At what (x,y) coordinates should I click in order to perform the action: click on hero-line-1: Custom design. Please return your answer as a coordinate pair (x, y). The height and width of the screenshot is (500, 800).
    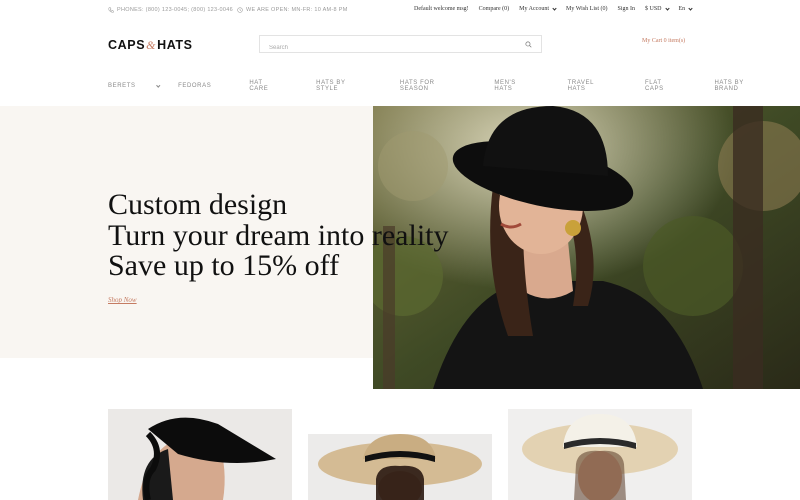
    Looking at the image, I should click on (198, 204).